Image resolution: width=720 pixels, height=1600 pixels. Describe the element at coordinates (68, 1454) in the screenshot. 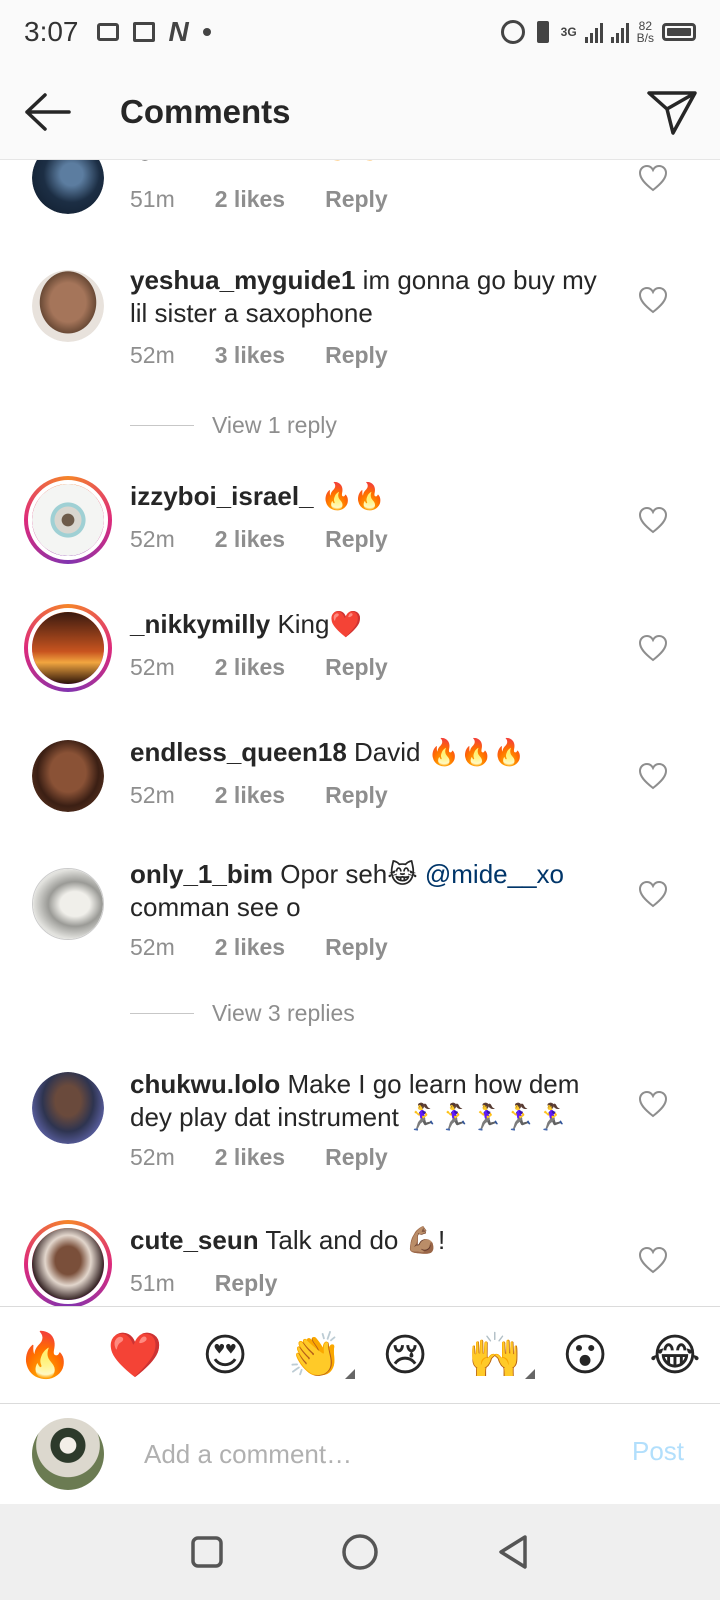

I see `current-user-avatar` at that location.